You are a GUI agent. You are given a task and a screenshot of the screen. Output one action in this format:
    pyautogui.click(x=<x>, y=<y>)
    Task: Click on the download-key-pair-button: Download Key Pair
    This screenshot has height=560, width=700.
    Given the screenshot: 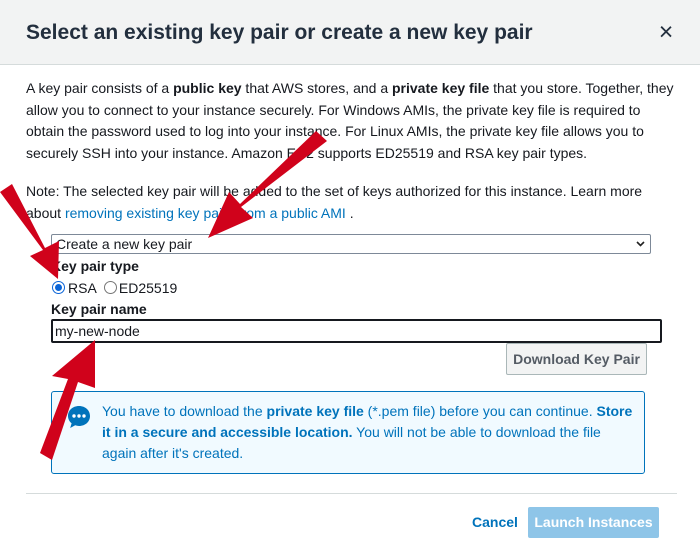 What is the action you would take?
    pyautogui.click(x=576, y=359)
    